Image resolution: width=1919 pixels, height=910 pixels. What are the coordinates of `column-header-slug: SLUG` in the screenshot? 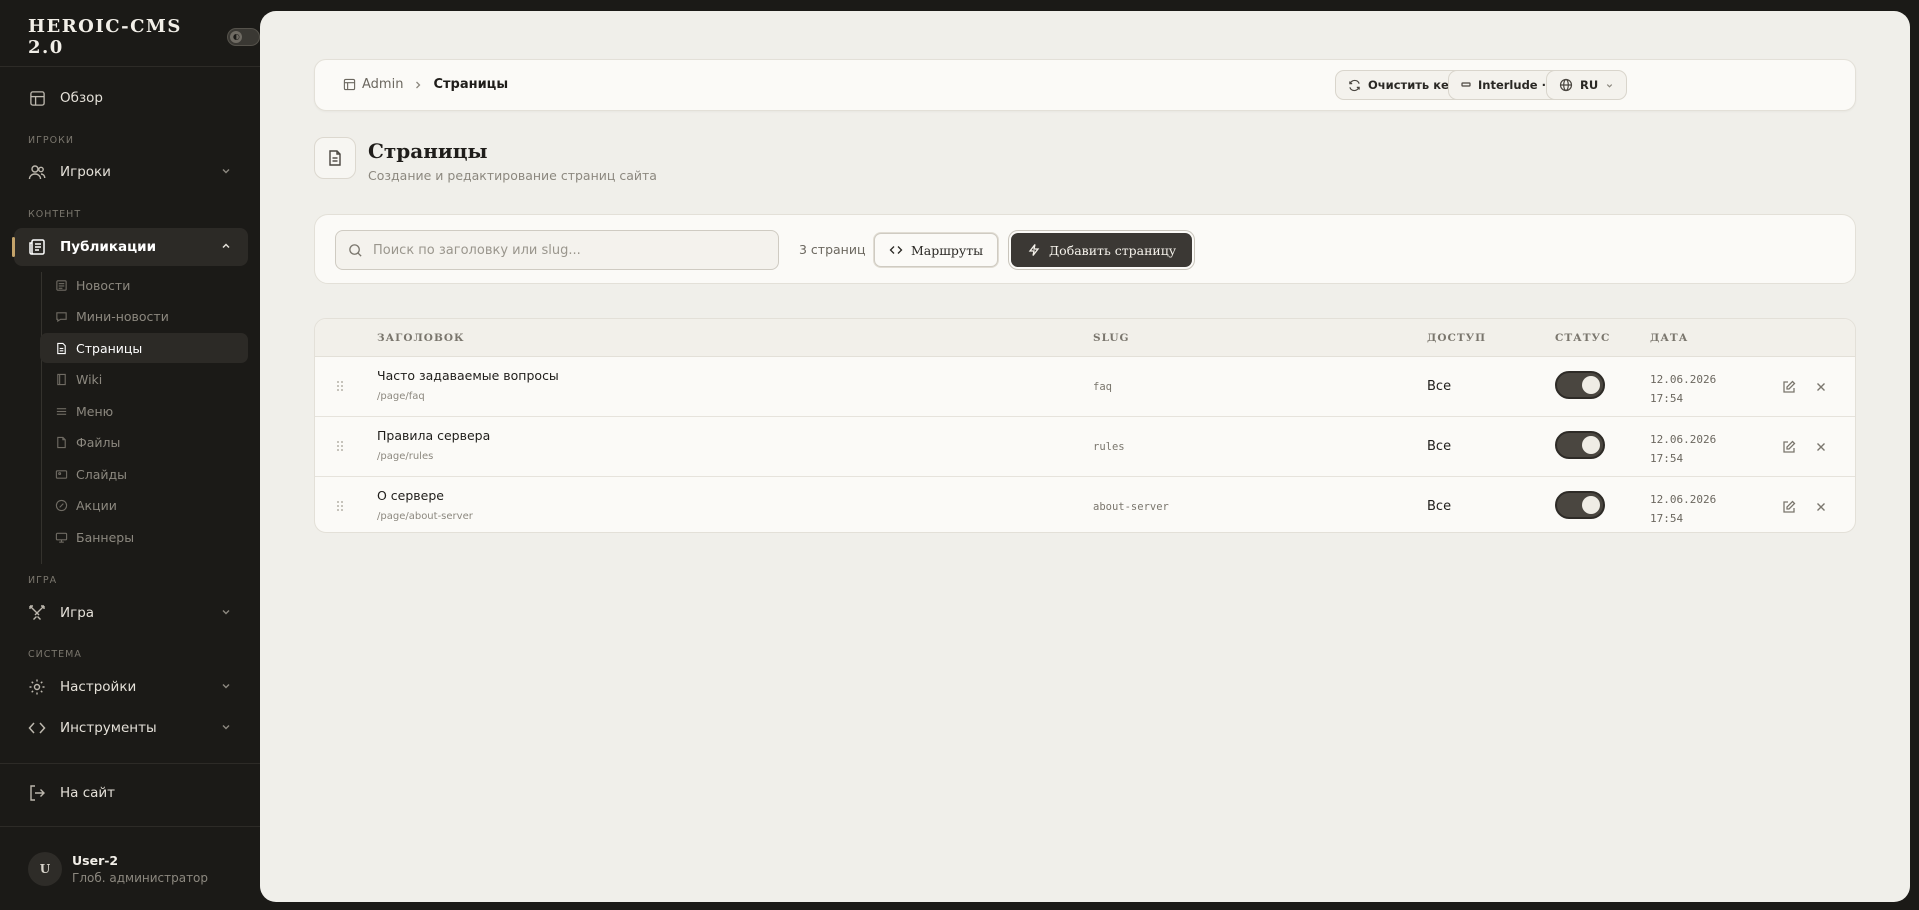 It's located at (1111, 338).